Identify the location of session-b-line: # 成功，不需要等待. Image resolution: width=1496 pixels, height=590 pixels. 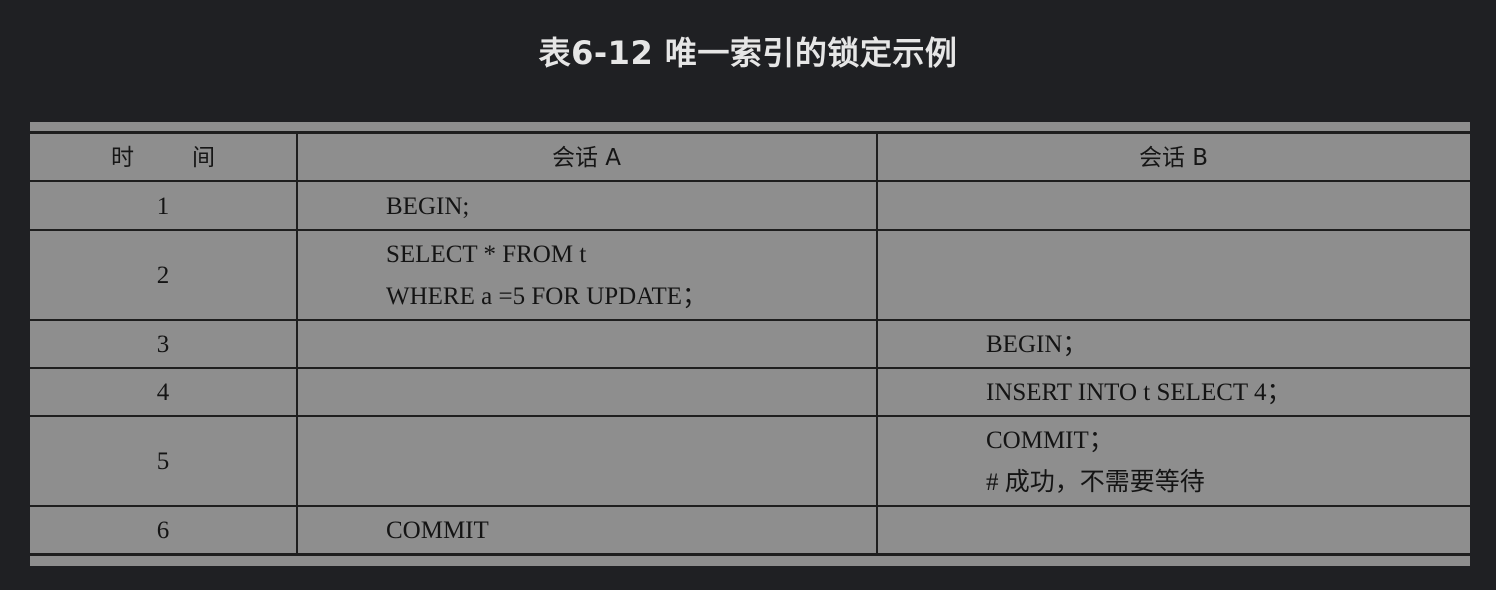
(1095, 482).